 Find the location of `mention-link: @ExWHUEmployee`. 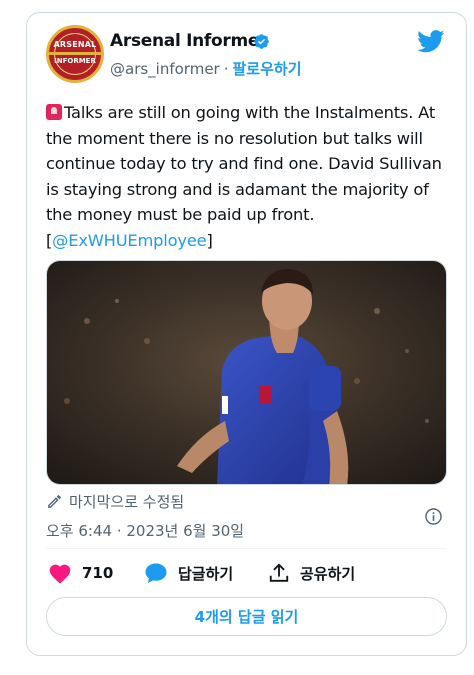

mention-link: @ExWHUEmployee is located at coordinates (129, 240).